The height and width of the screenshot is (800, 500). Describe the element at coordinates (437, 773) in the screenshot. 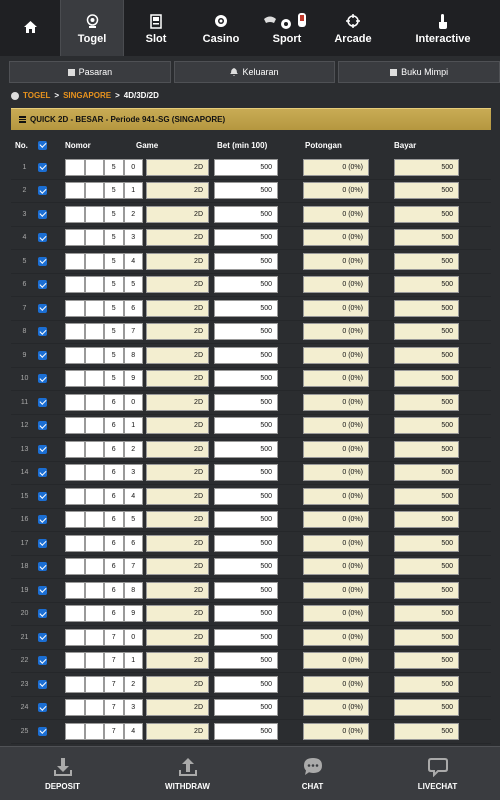

I see `livechat-button: LIVECHAT` at that location.